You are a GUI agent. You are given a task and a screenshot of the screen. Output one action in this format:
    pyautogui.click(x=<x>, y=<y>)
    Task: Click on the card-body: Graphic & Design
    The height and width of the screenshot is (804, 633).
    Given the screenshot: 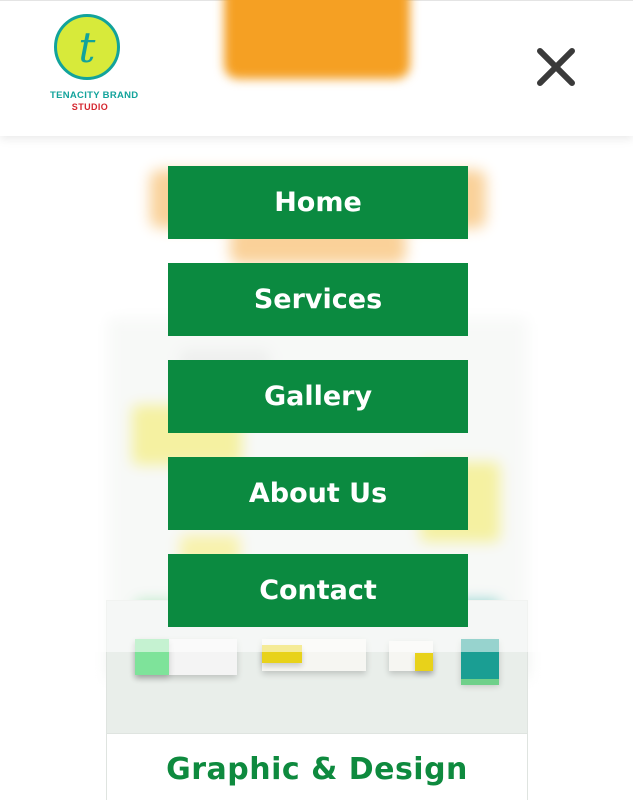 What is the action you would take?
    pyautogui.click(x=317, y=768)
    